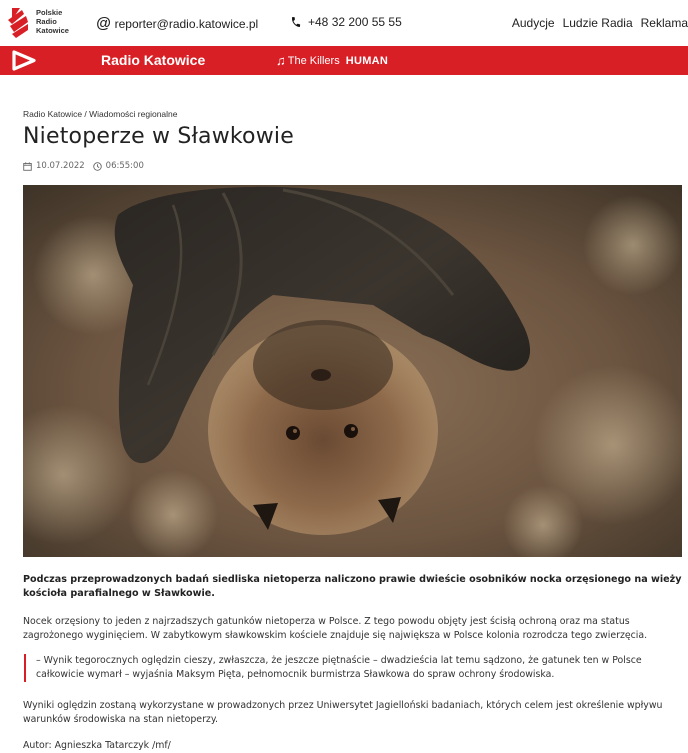  I want to click on calendar-icon, so click(27, 166).